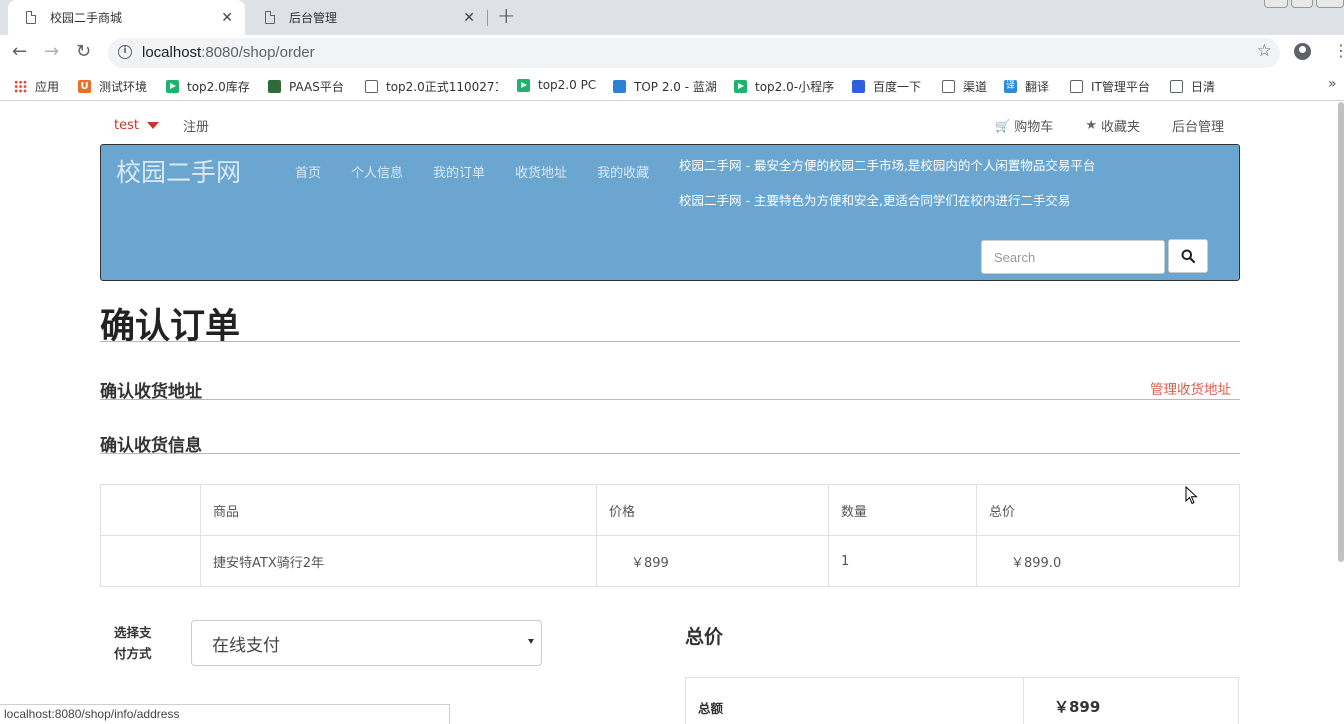  Describe the element at coordinates (623, 171) in the screenshot. I see `nav-favorites: 我的收藏` at that location.